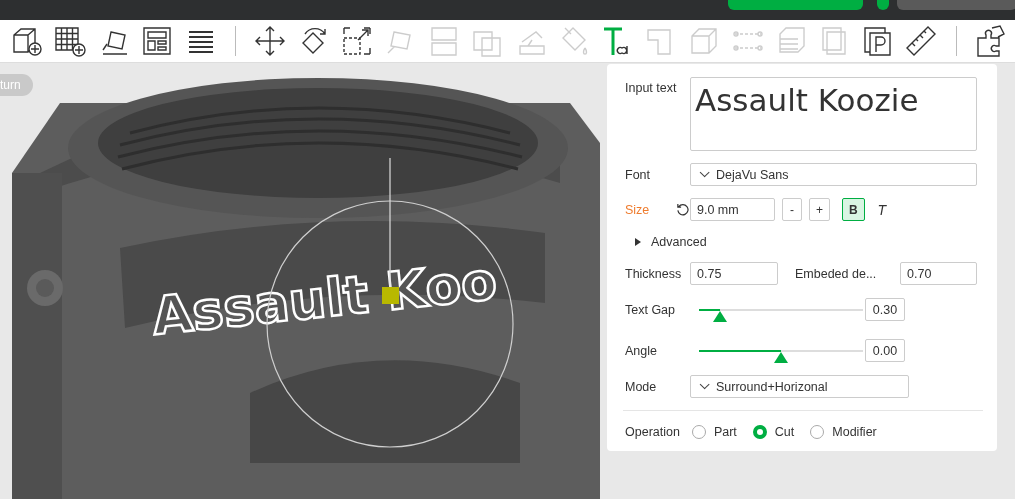 This screenshot has width=1015, height=499. What do you see at coordinates (641, 350) in the screenshot?
I see `field-label: Angle` at bounding box center [641, 350].